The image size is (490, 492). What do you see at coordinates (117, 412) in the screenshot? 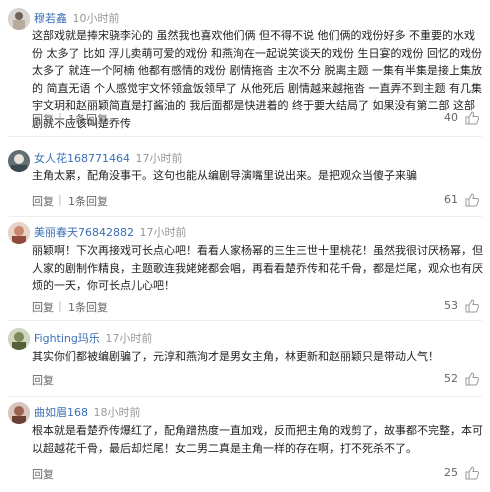
I see `comment-time: 18小时前` at bounding box center [117, 412].